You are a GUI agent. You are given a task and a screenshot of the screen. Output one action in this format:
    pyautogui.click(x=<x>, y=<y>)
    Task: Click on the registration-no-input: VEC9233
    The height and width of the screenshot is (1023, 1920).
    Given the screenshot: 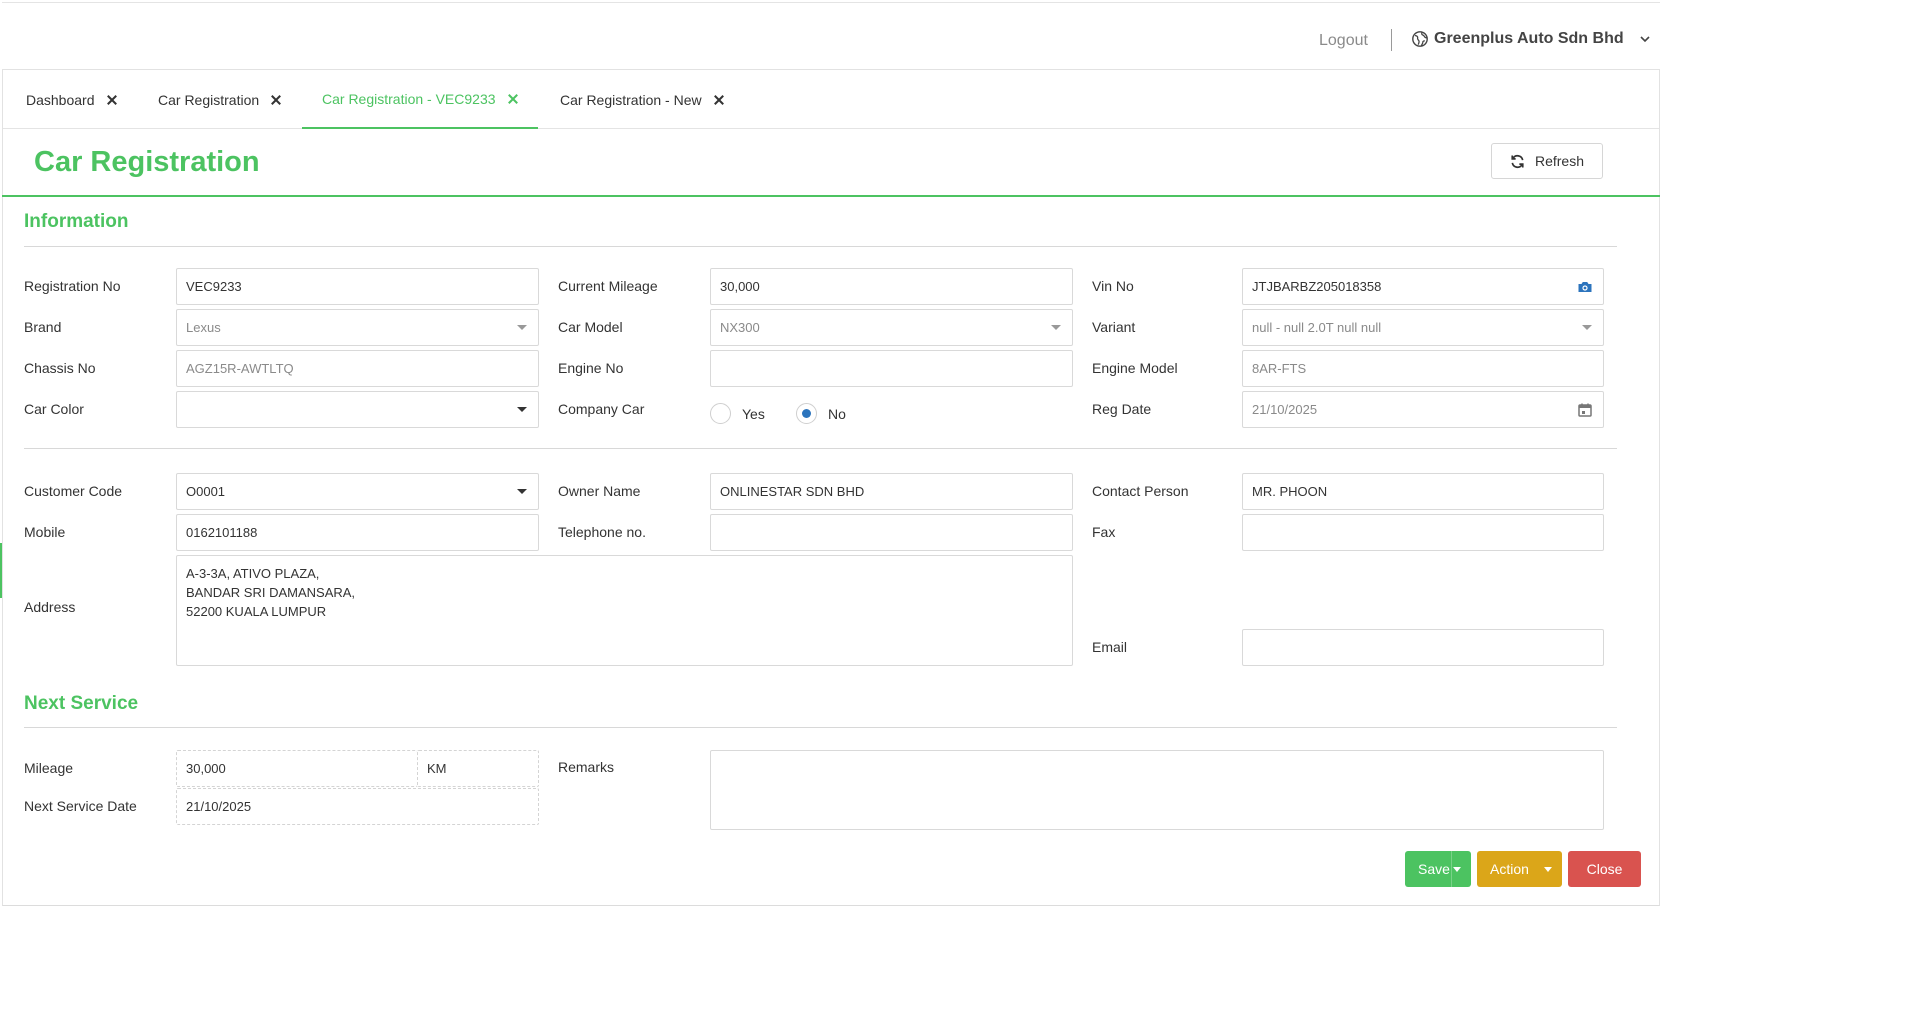 What is the action you would take?
    pyautogui.click(x=357, y=286)
    